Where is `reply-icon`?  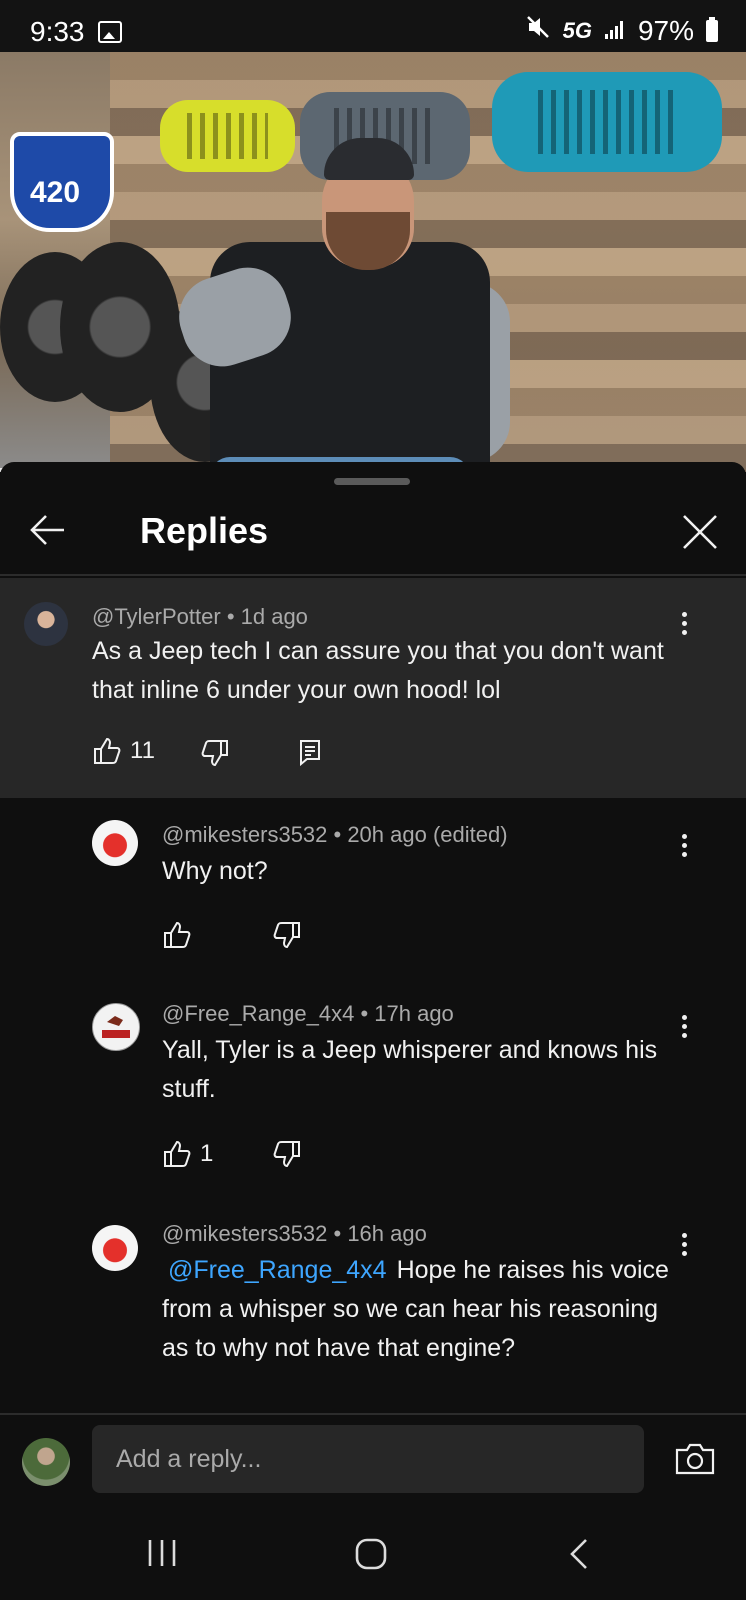
reply-icon is located at coordinates (310, 753).